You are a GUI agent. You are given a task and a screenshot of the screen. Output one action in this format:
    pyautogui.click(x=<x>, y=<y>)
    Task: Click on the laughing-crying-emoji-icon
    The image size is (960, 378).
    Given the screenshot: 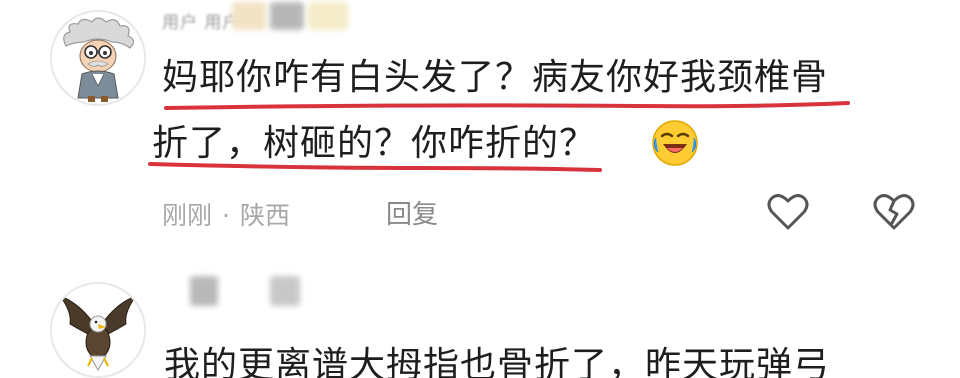 What is the action you would take?
    pyautogui.click(x=675, y=143)
    